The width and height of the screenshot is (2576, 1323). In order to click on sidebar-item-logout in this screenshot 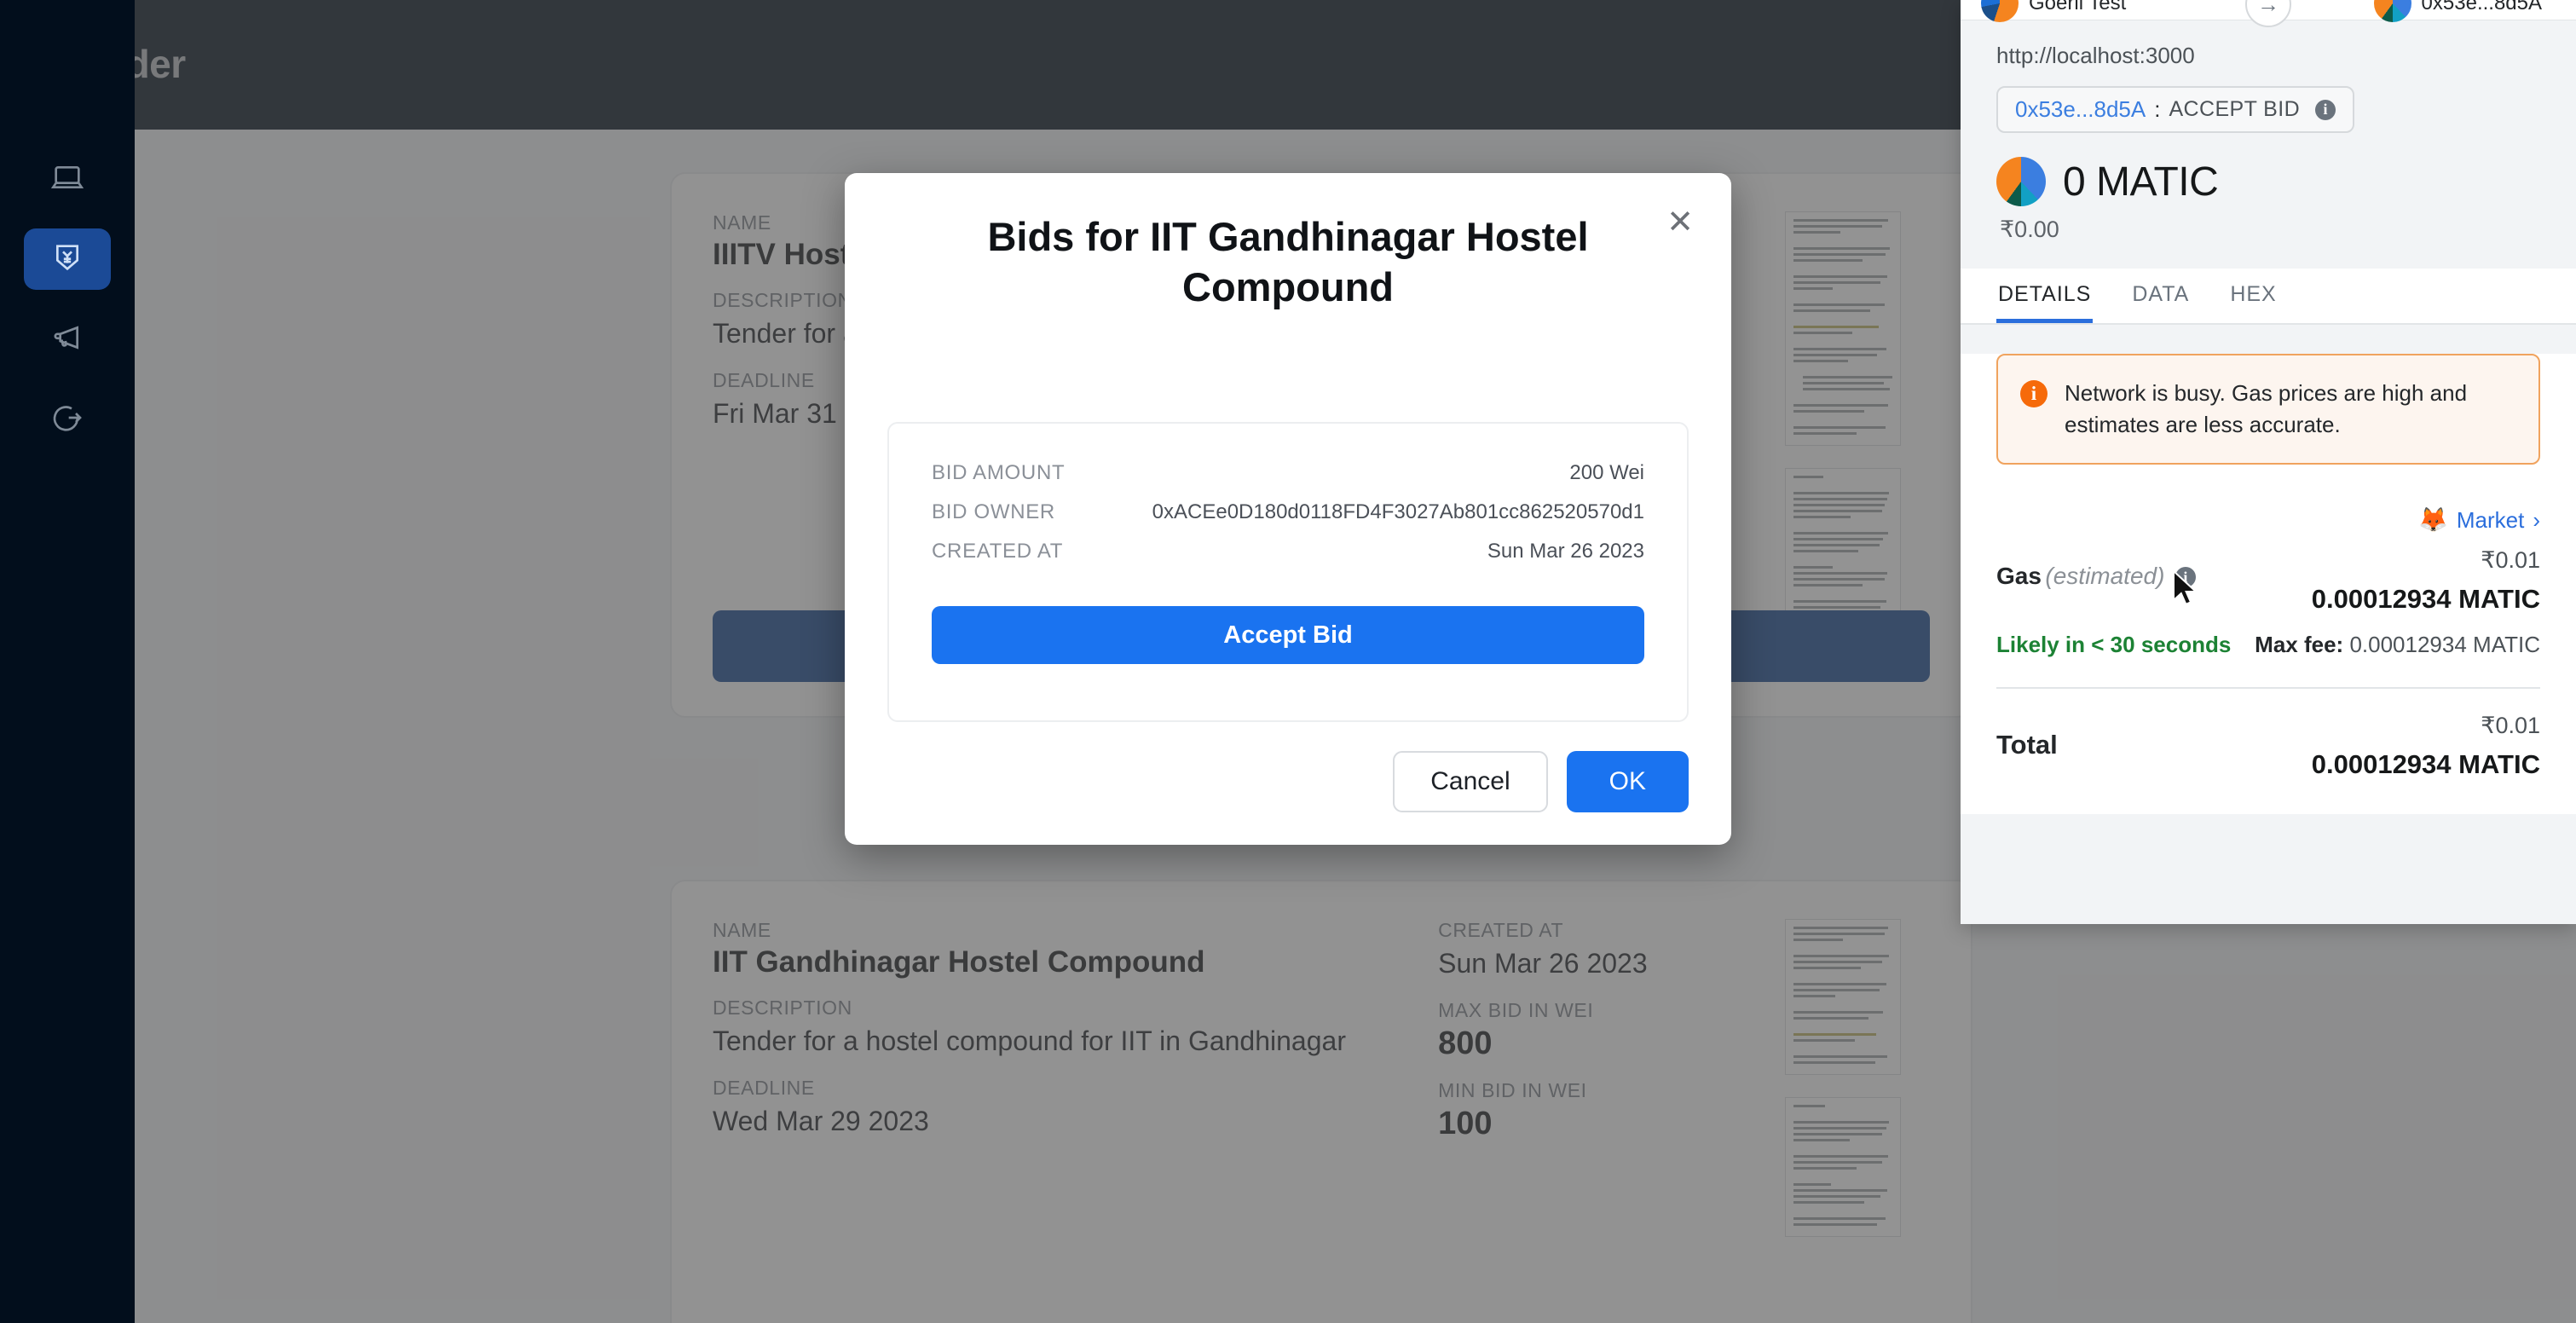, I will do `click(67, 419)`.